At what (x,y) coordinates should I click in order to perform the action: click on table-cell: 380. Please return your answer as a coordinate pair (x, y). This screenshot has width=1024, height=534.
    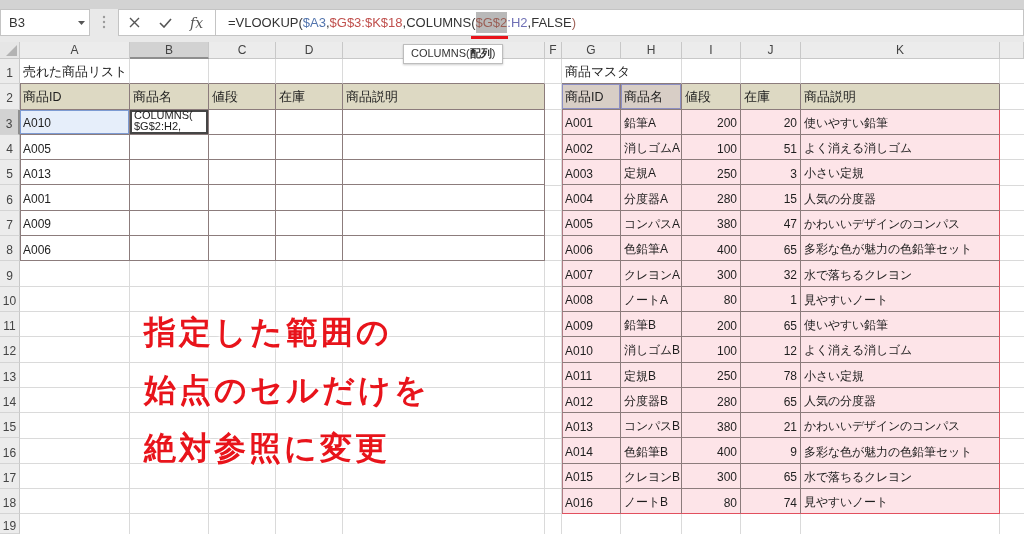
    Looking at the image, I should click on (711, 223).